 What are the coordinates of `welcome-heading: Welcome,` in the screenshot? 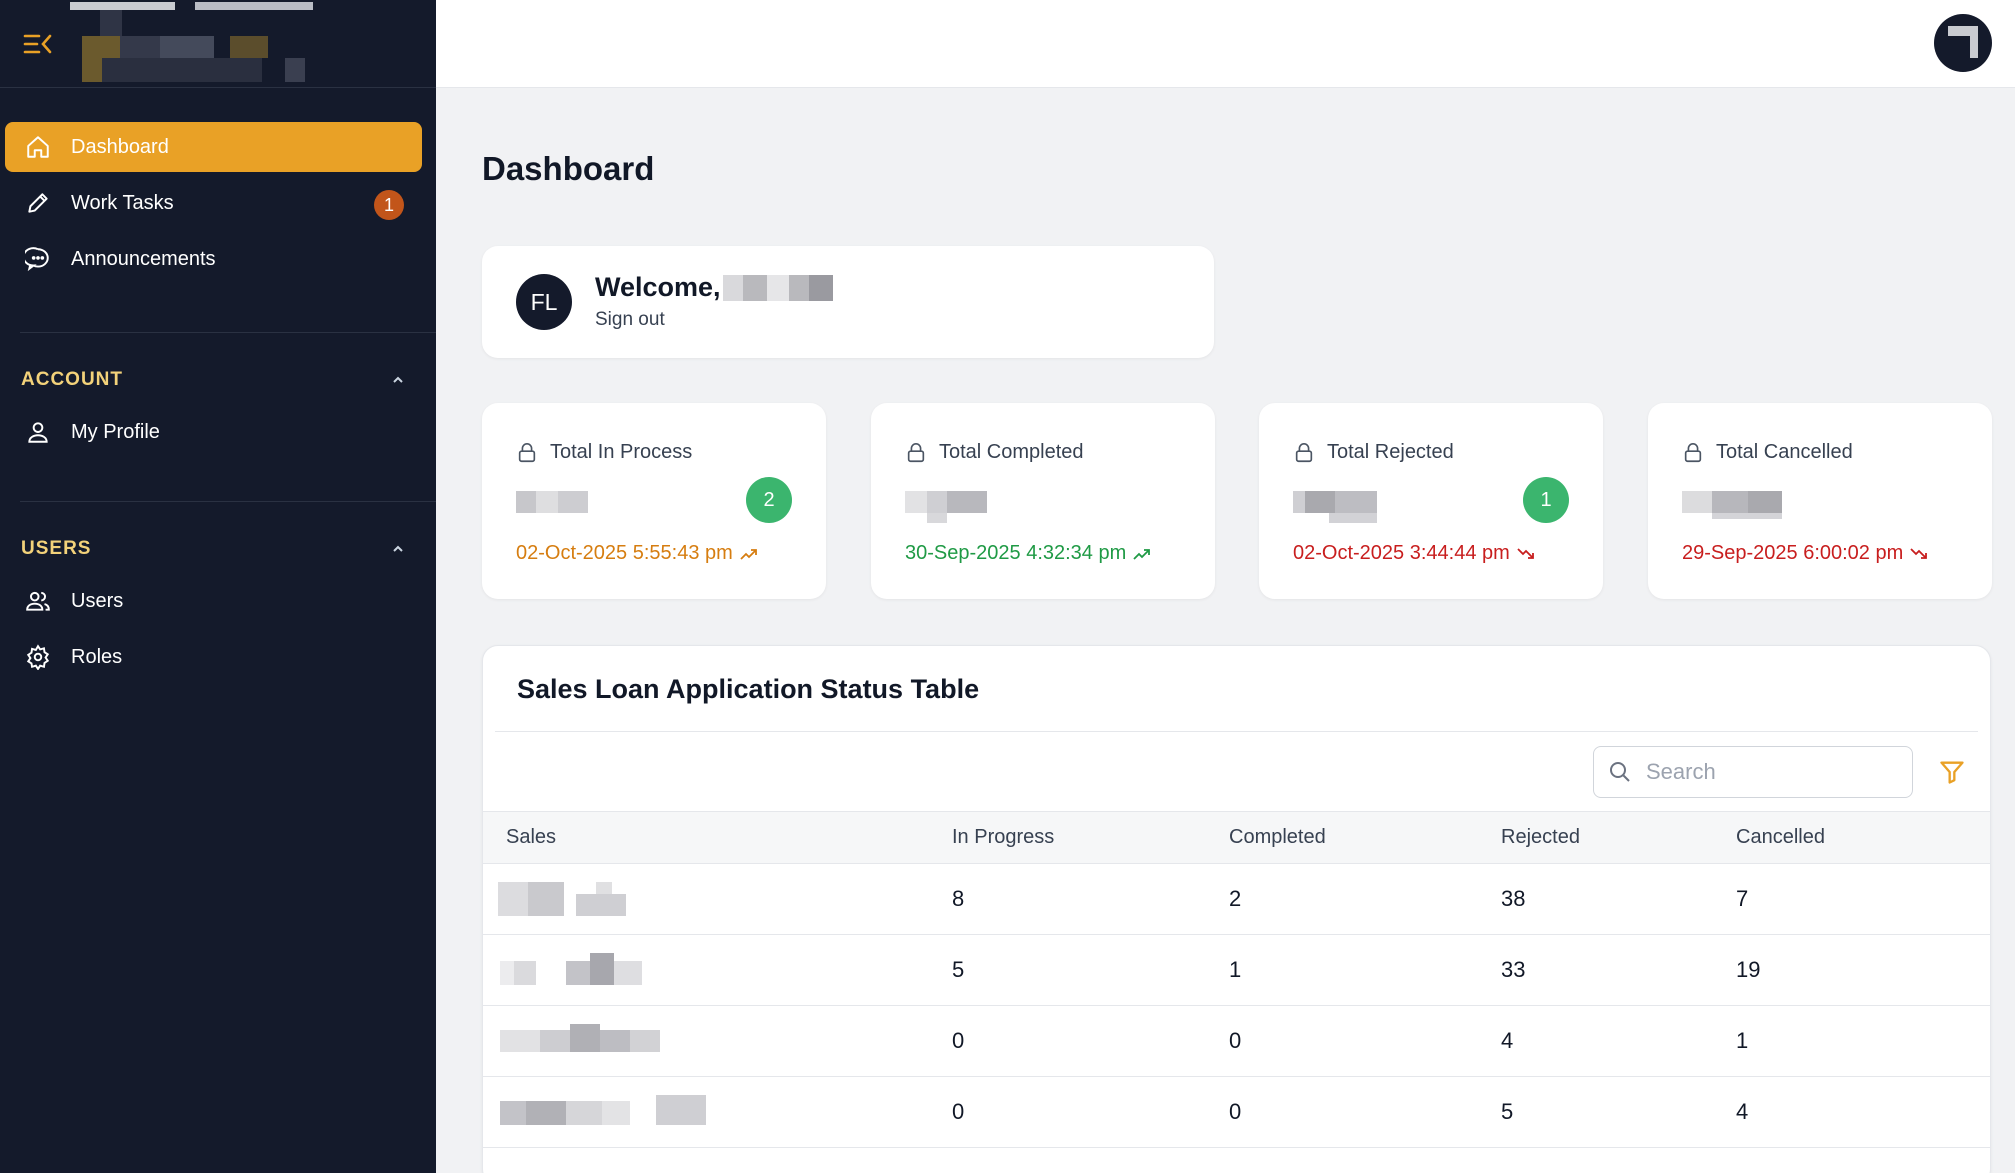 It's located at (714, 287).